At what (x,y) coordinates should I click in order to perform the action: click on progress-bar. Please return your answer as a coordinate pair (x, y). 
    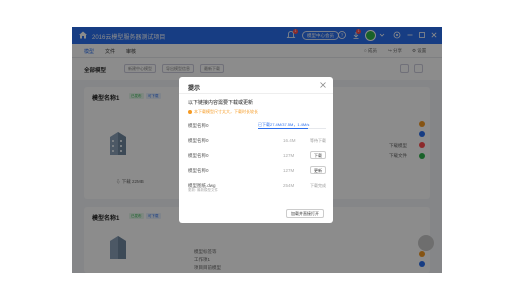
    Looking at the image, I should click on (292, 128).